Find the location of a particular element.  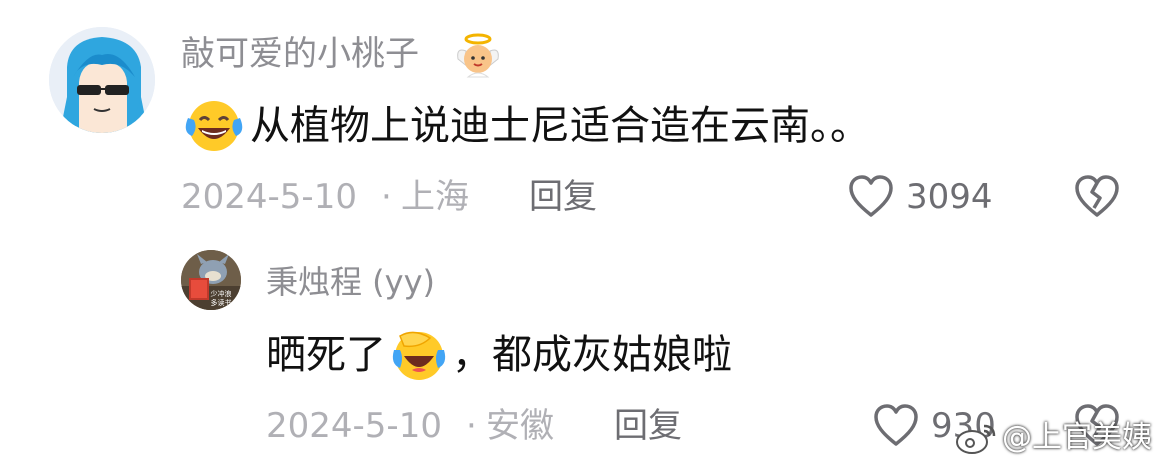

tearful-laughing-emoji-icon is located at coordinates (419, 355).